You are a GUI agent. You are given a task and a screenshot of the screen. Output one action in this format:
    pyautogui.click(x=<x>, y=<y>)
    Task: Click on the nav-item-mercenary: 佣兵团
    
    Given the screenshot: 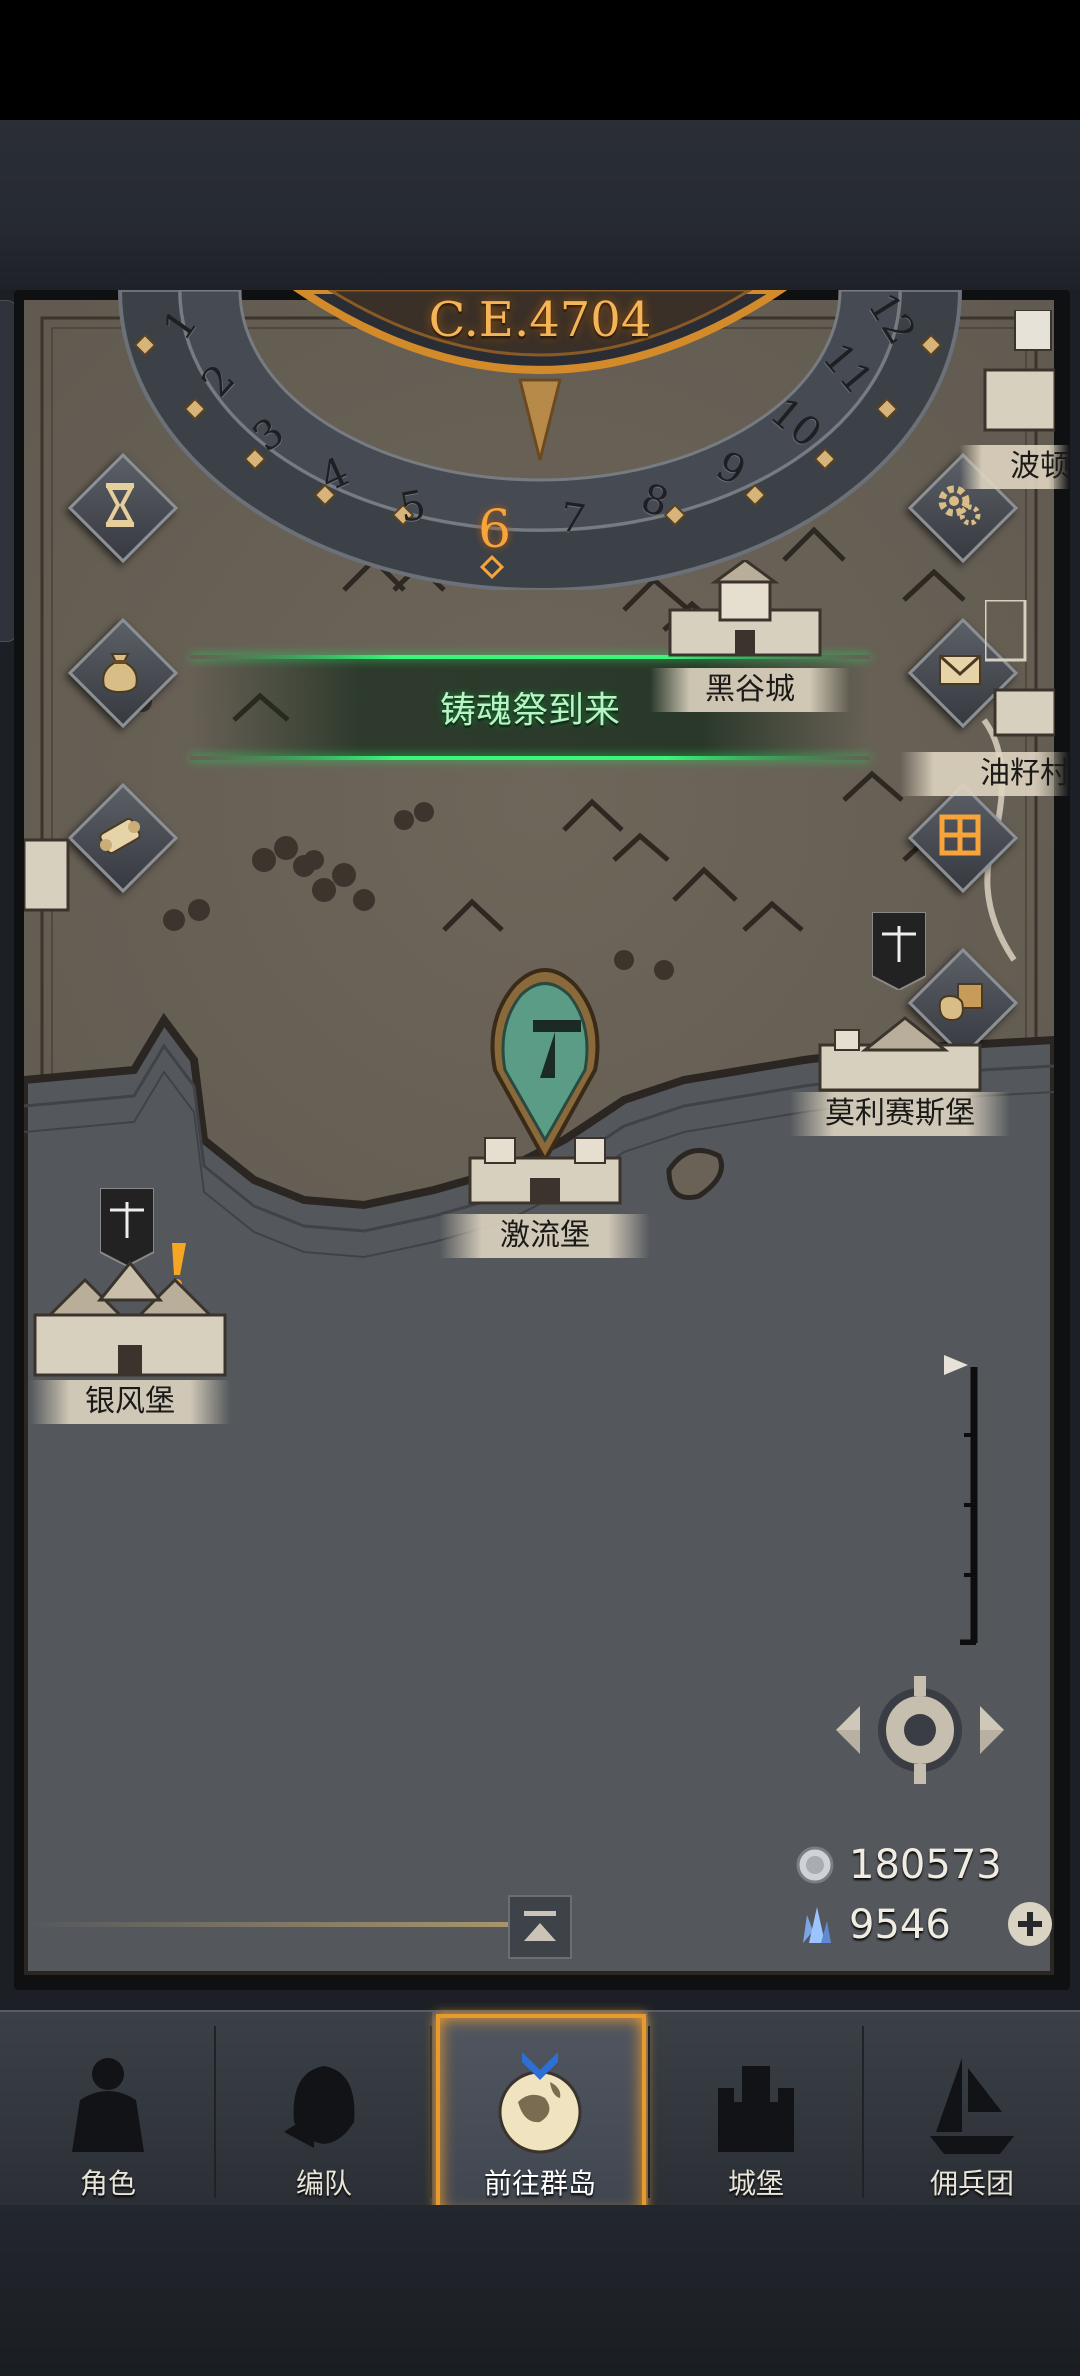 What is the action you would take?
    pyautogui.click(x=972, y=2112)
    